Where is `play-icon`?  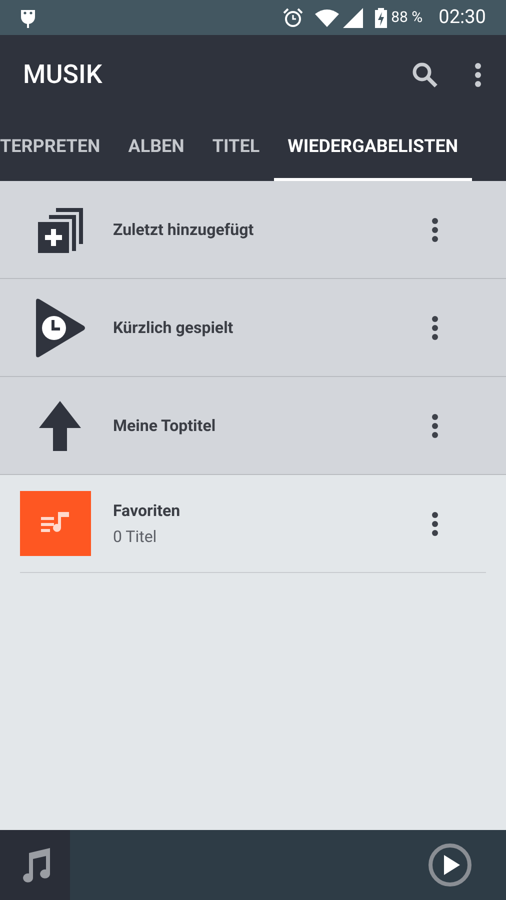
play-icon is located at coordinates (450, 865).